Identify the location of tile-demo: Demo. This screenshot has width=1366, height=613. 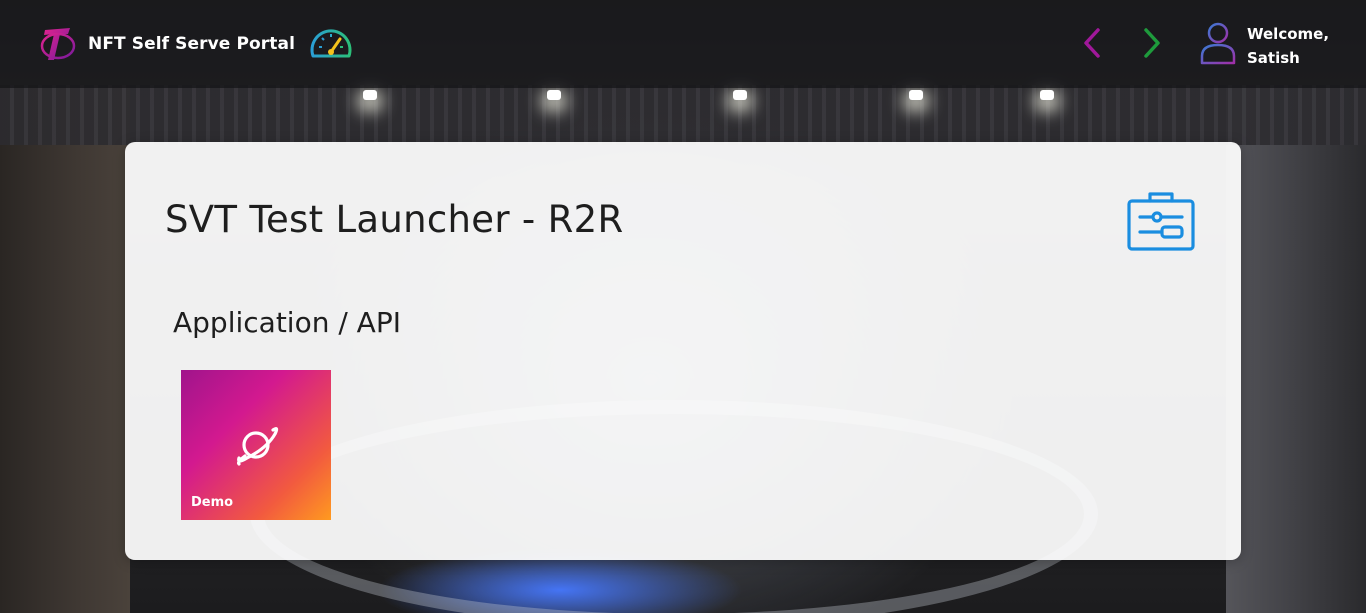
(256, 445).